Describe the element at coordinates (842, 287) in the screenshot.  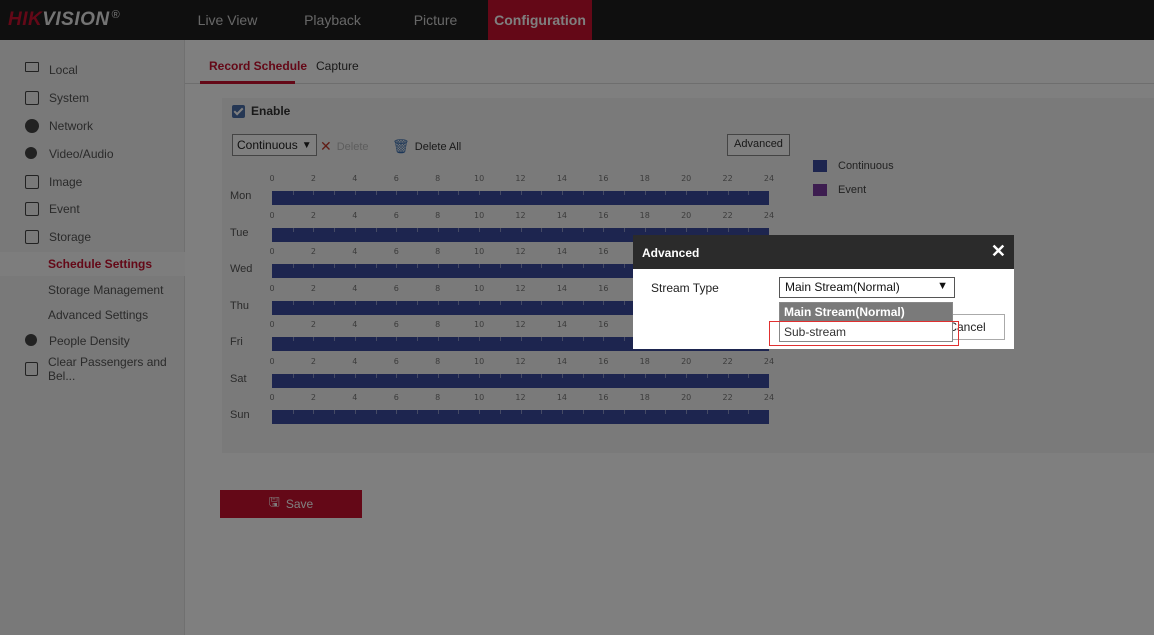
I see `stream-type-value: Main Stream(Normal)` at that location.